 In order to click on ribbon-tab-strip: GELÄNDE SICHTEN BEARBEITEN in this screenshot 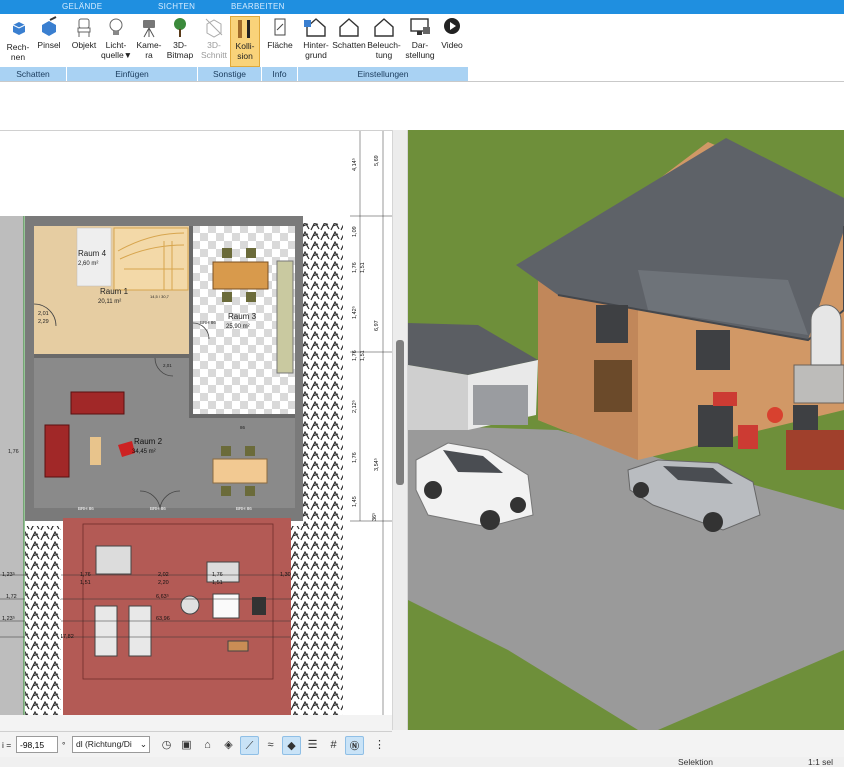, I will do `click(422, 7)`.